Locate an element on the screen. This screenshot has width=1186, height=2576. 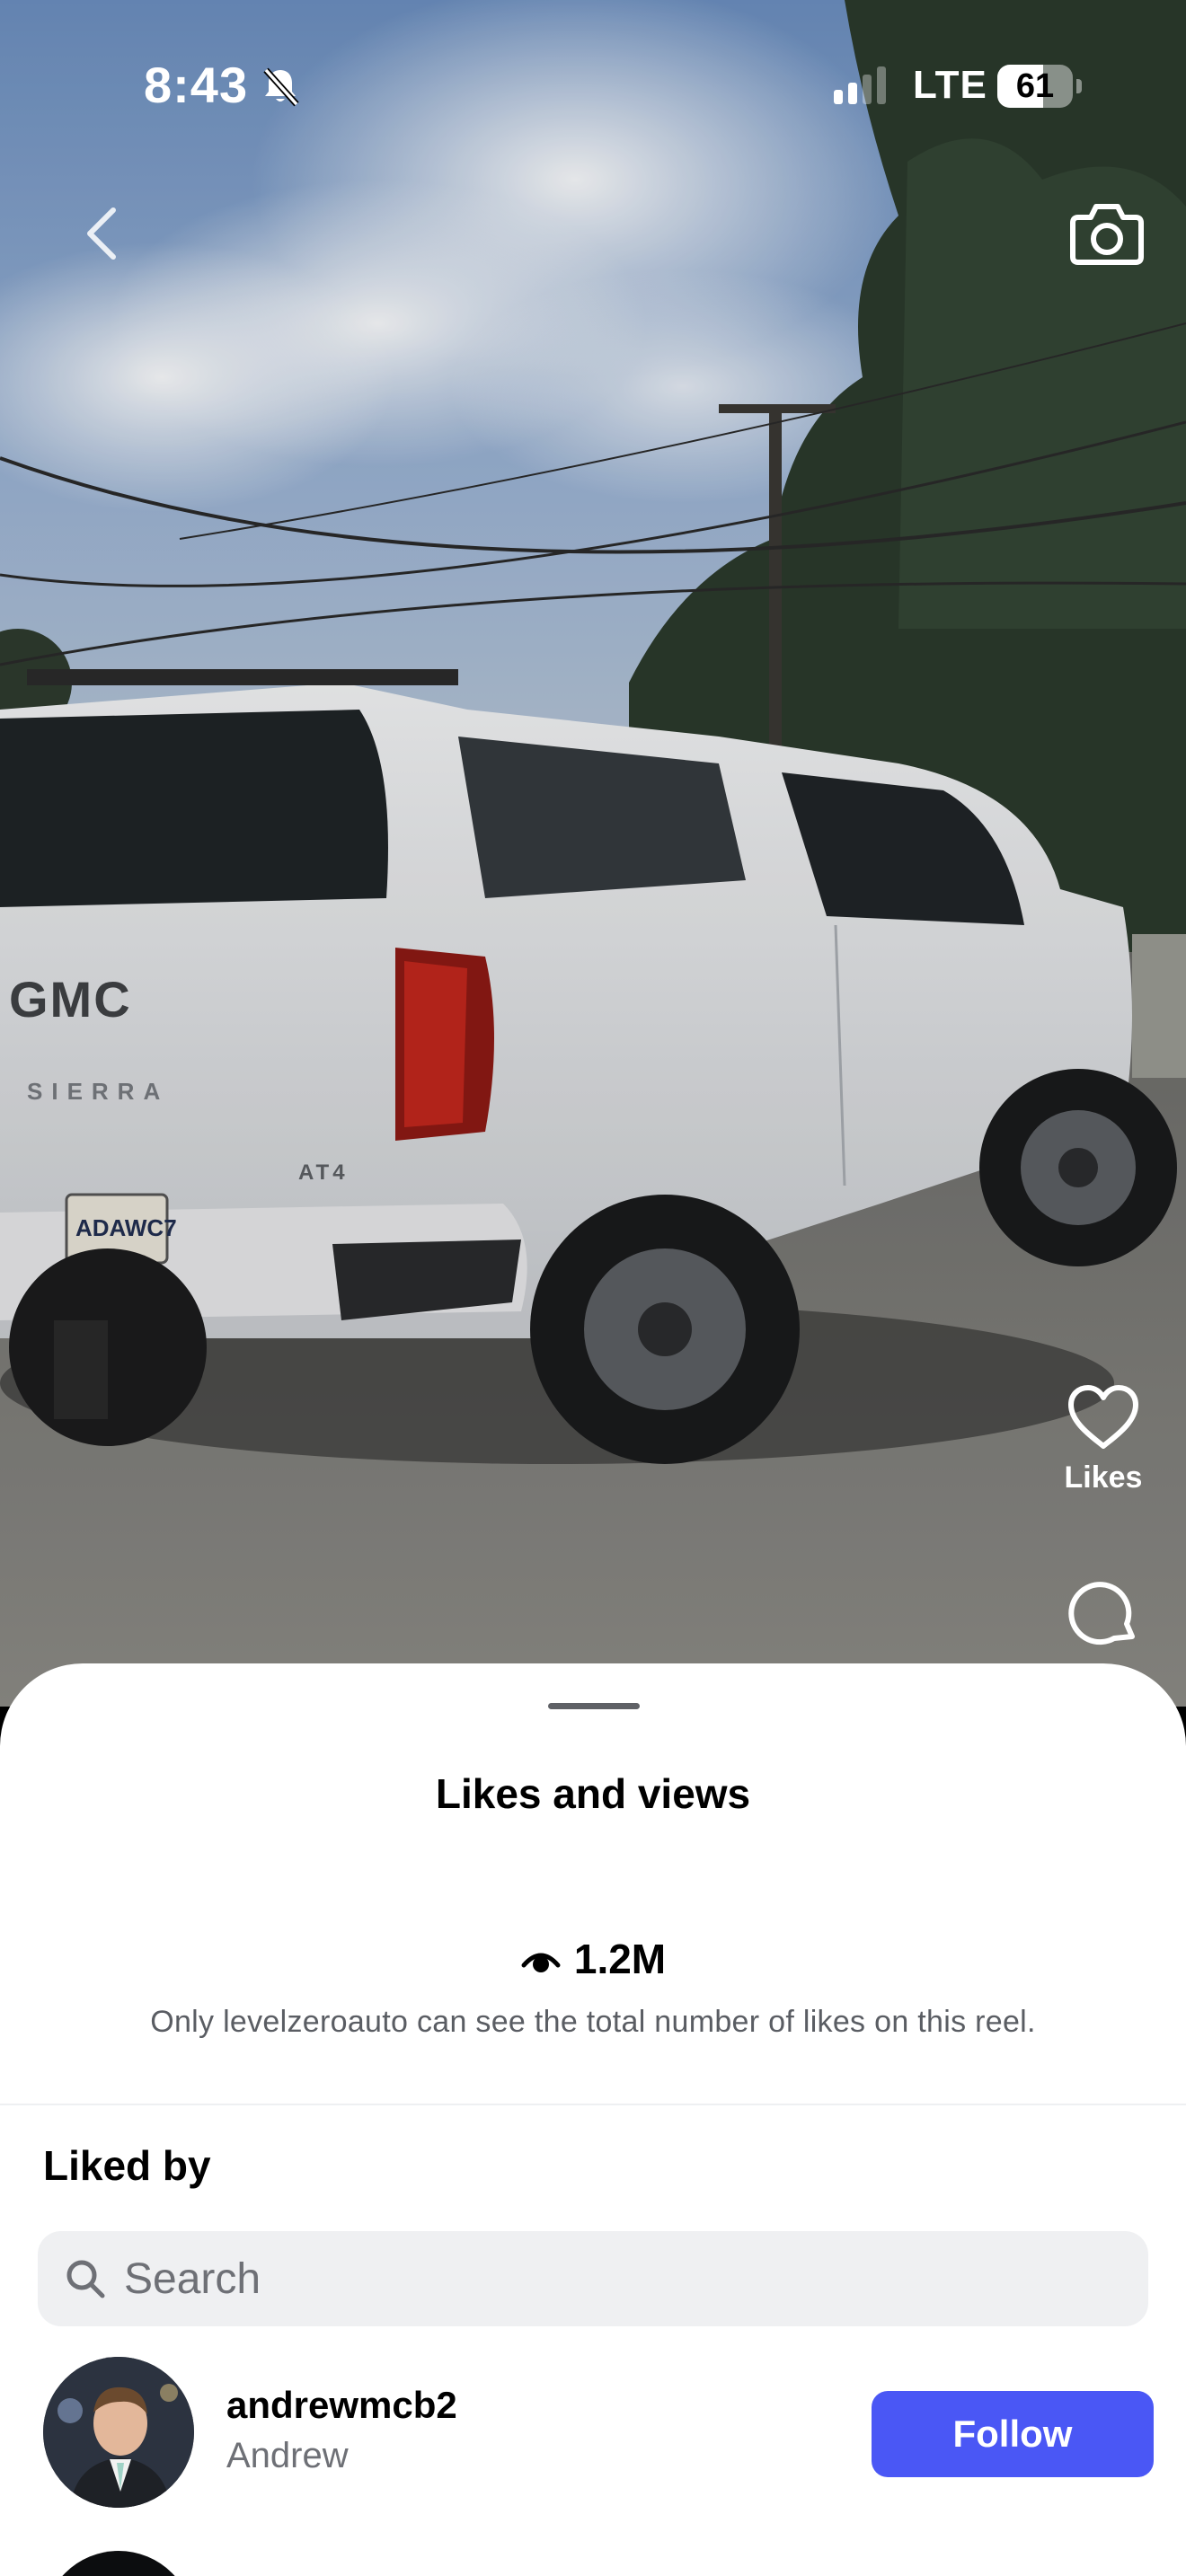
camera-button is located at coordinates (1107, 233).